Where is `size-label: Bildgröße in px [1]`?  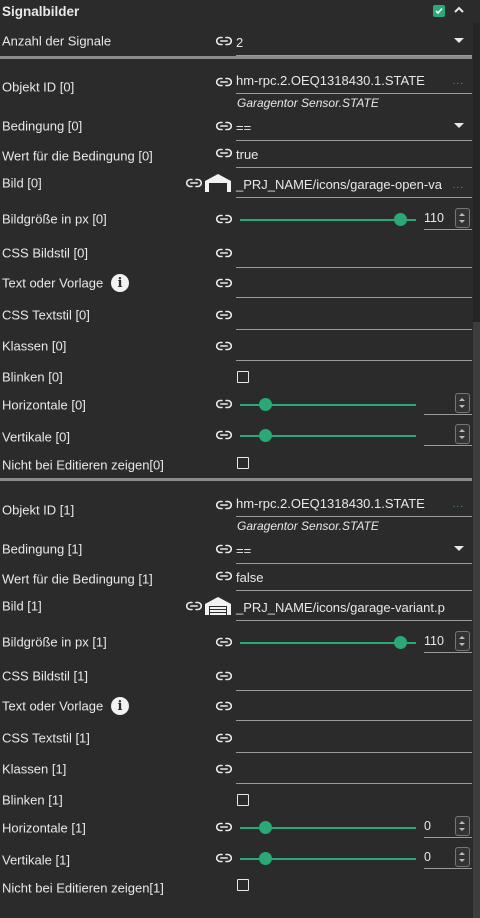
size-label: Bildgröße in px [1] is located at coordinates (54, 642).